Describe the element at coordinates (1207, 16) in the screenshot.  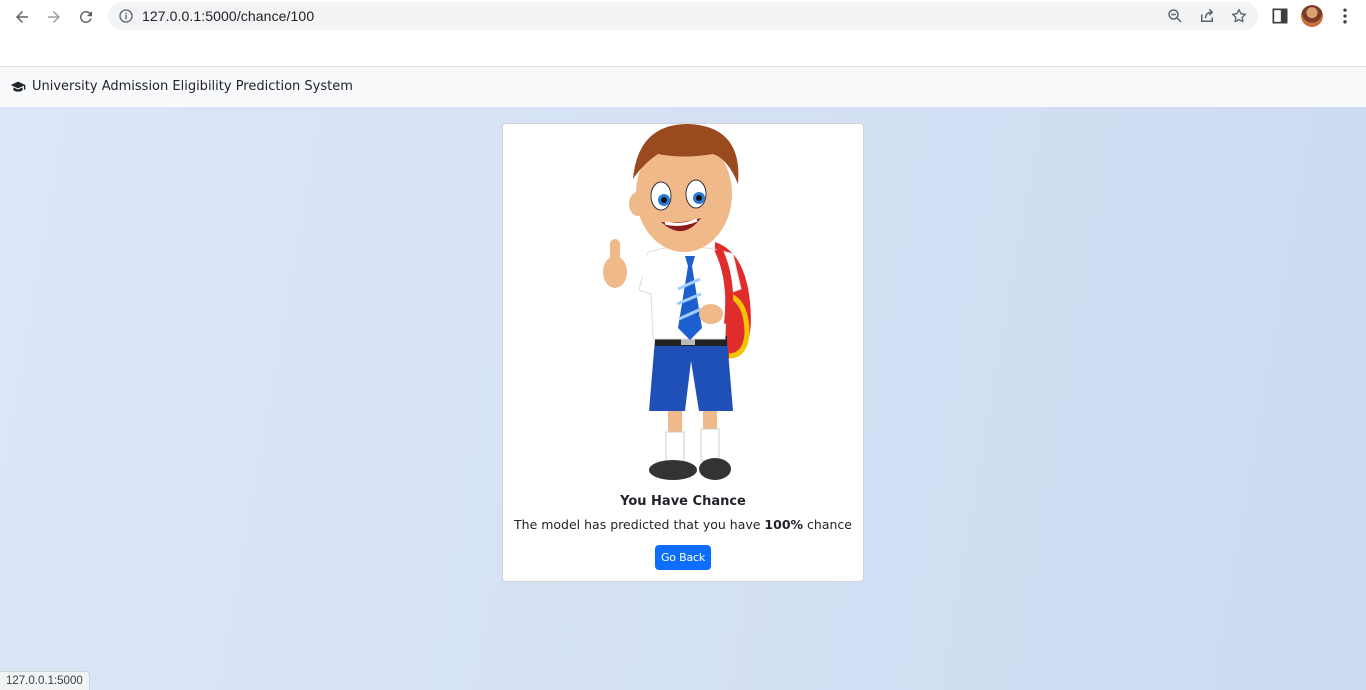
I see `share-icon` at that location.